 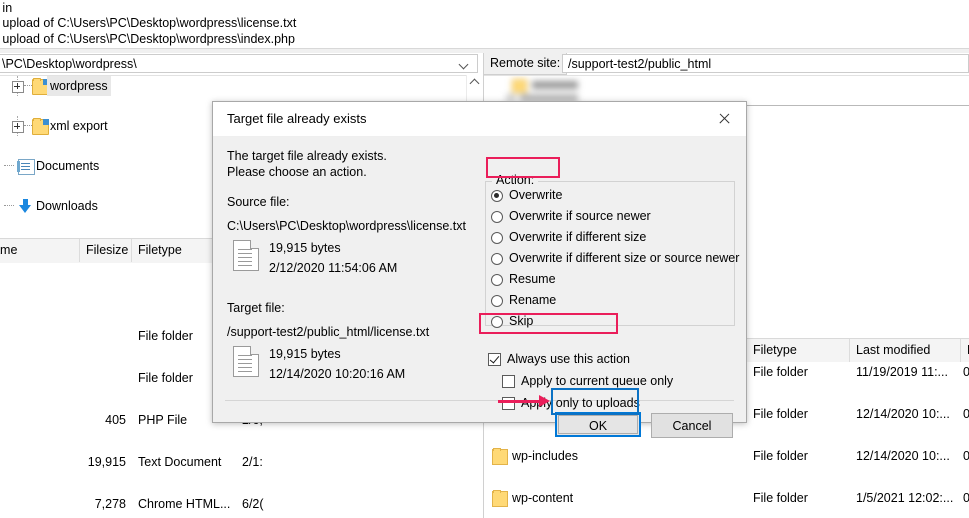 I want to click on dialog-title-bar: Target file already exists, so click(x=479, y=119).